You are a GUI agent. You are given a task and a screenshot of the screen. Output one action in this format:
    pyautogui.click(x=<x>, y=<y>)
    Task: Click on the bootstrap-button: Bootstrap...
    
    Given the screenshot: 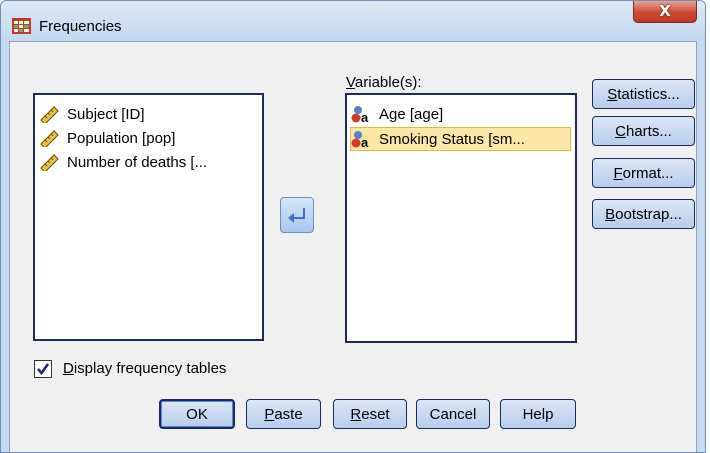 What is the action you would take?
    pyautogui.click(x=643, y=214)
    